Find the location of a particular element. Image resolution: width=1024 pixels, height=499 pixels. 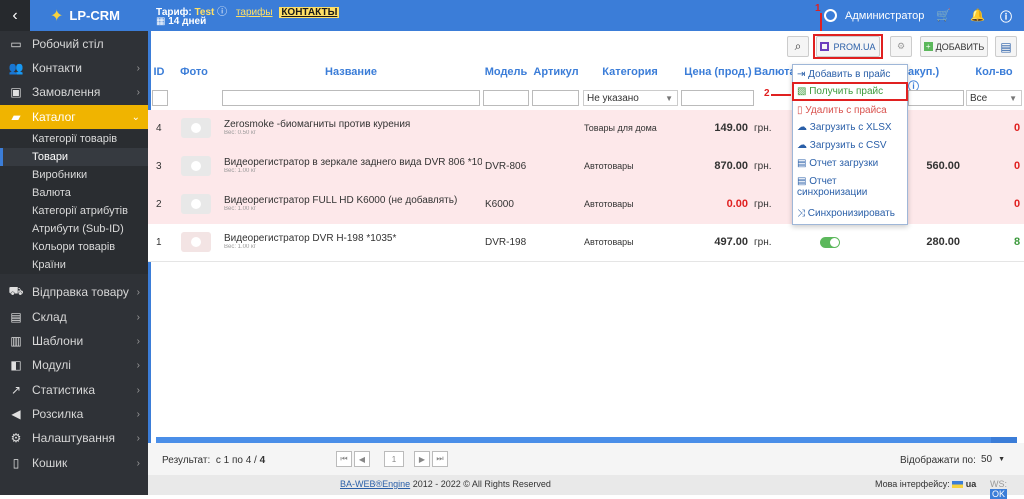

sidebar-item-catalog: ▰ Каталог ⌄ is located at coordinates (74, 117).